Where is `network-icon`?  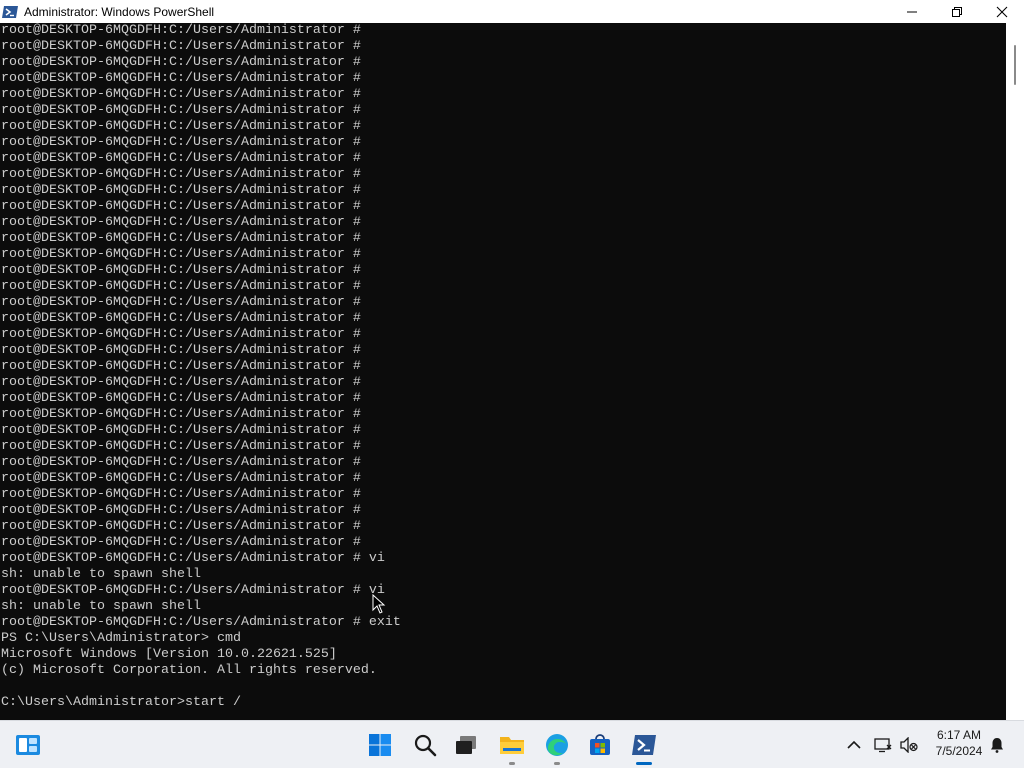
network-icon is located at coordinates (883, 744).